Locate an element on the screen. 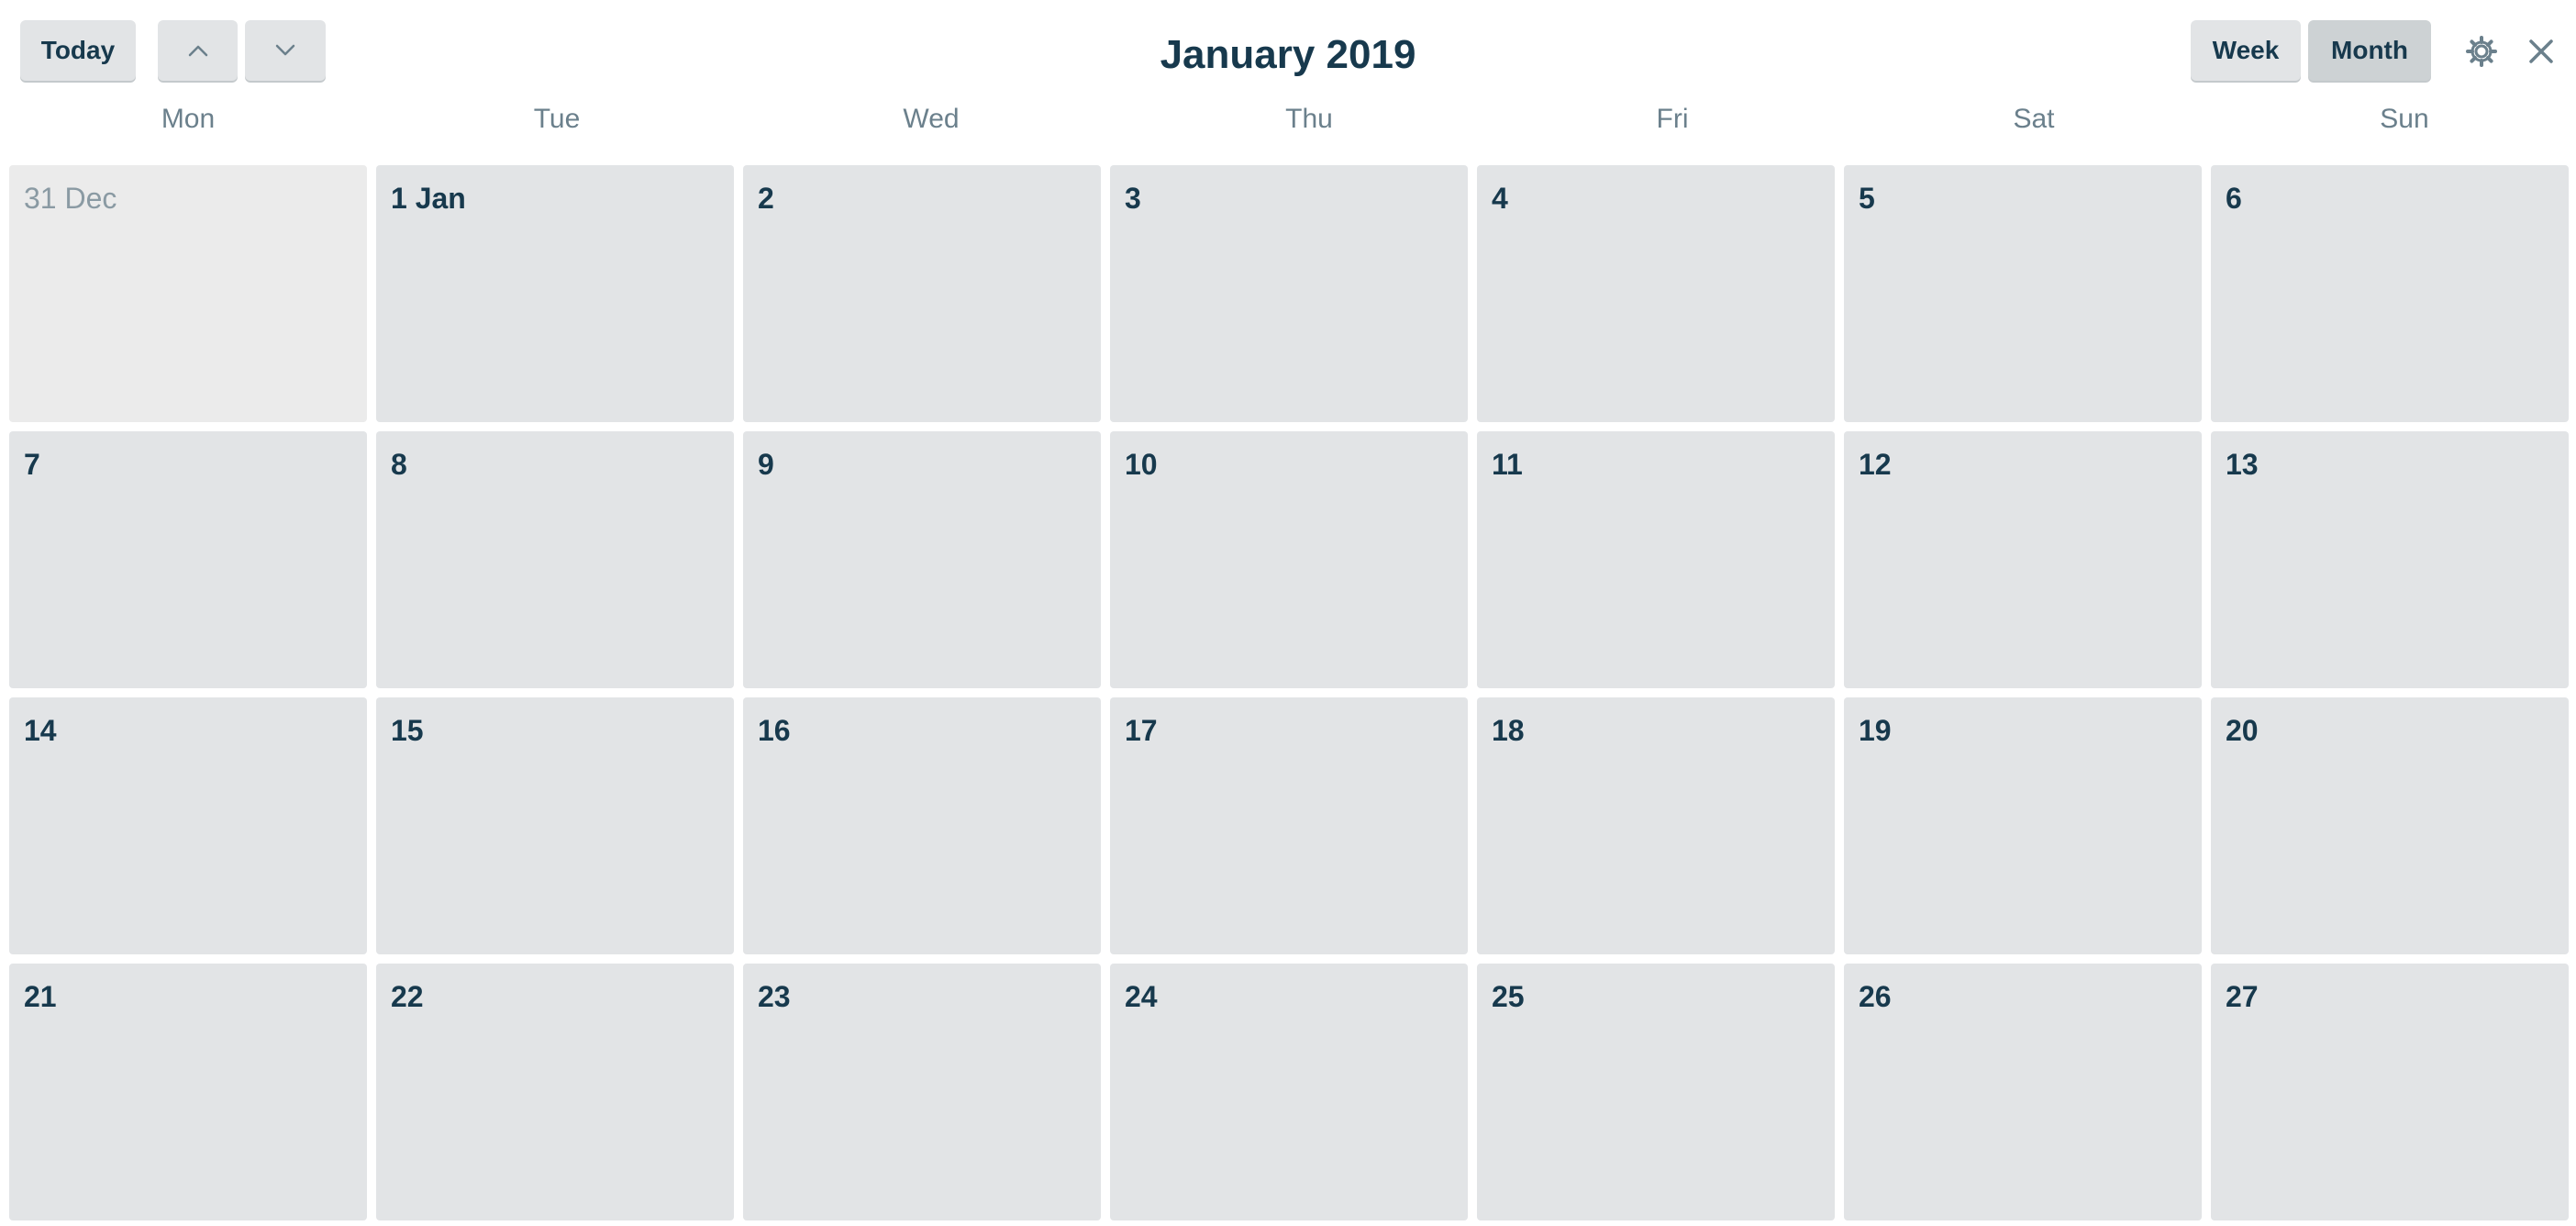  day-number: 1 Jan is located at coordinates (428, 198).